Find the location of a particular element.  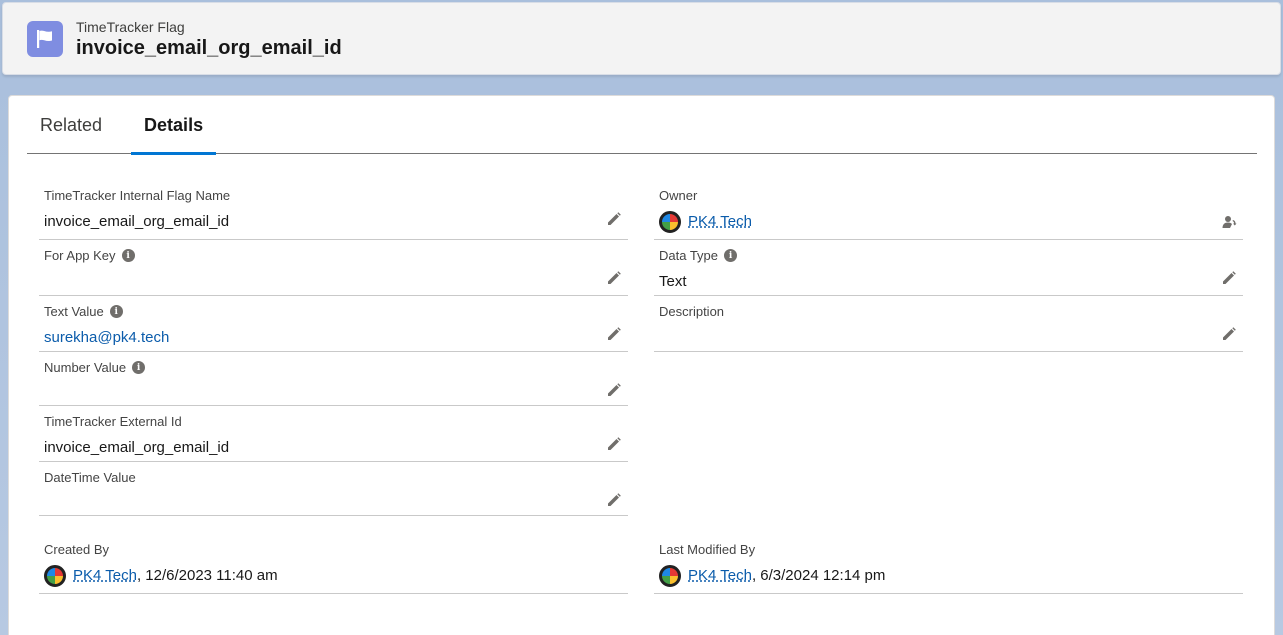

tab-details: Details is located at coordinates (174, 125).